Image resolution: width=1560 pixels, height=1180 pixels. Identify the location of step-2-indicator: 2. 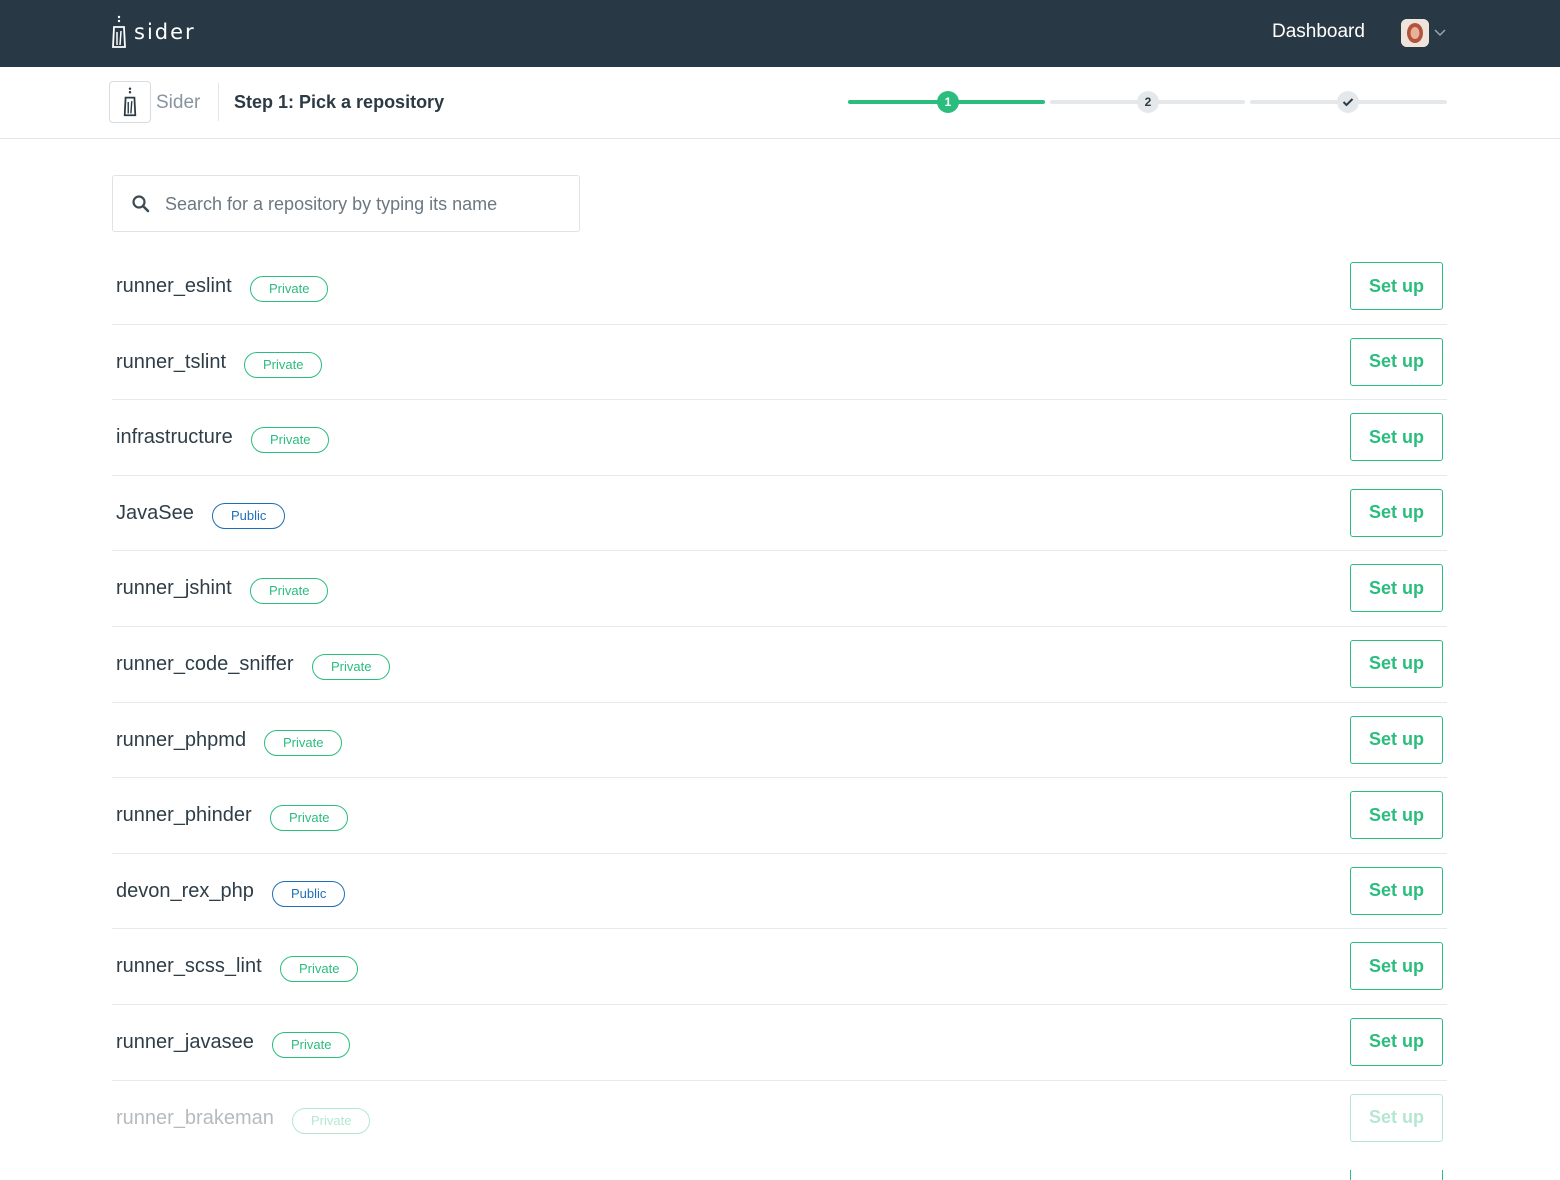
(1148, 102).